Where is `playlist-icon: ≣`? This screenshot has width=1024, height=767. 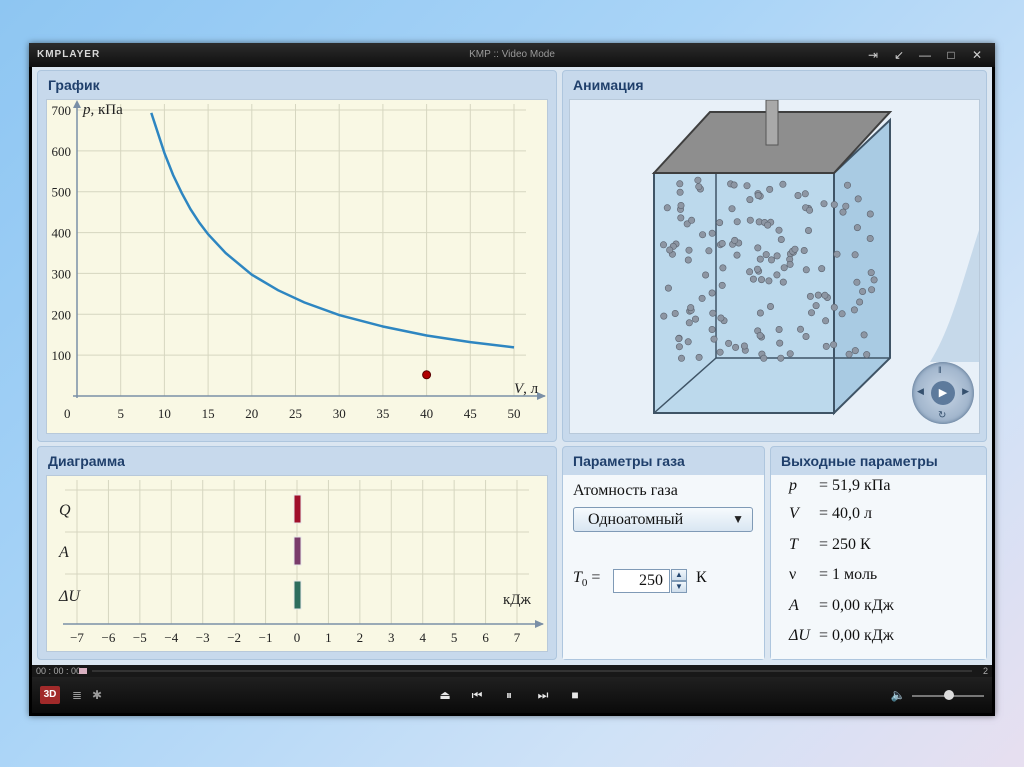
playlist-icon: ≣ is located at coordinates (77, 695).